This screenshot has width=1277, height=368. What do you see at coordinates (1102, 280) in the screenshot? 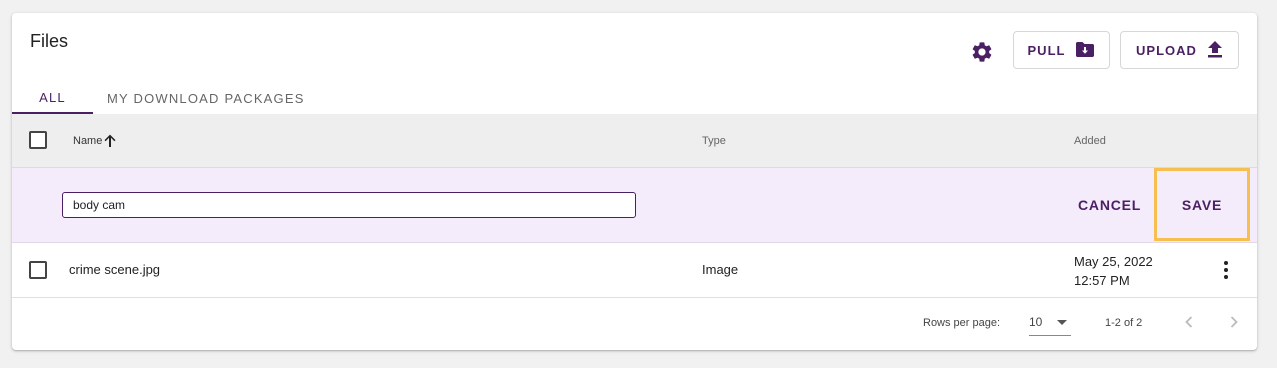
I see `file-added-time: 12:57 PM` at bounding box center [1102, 280].